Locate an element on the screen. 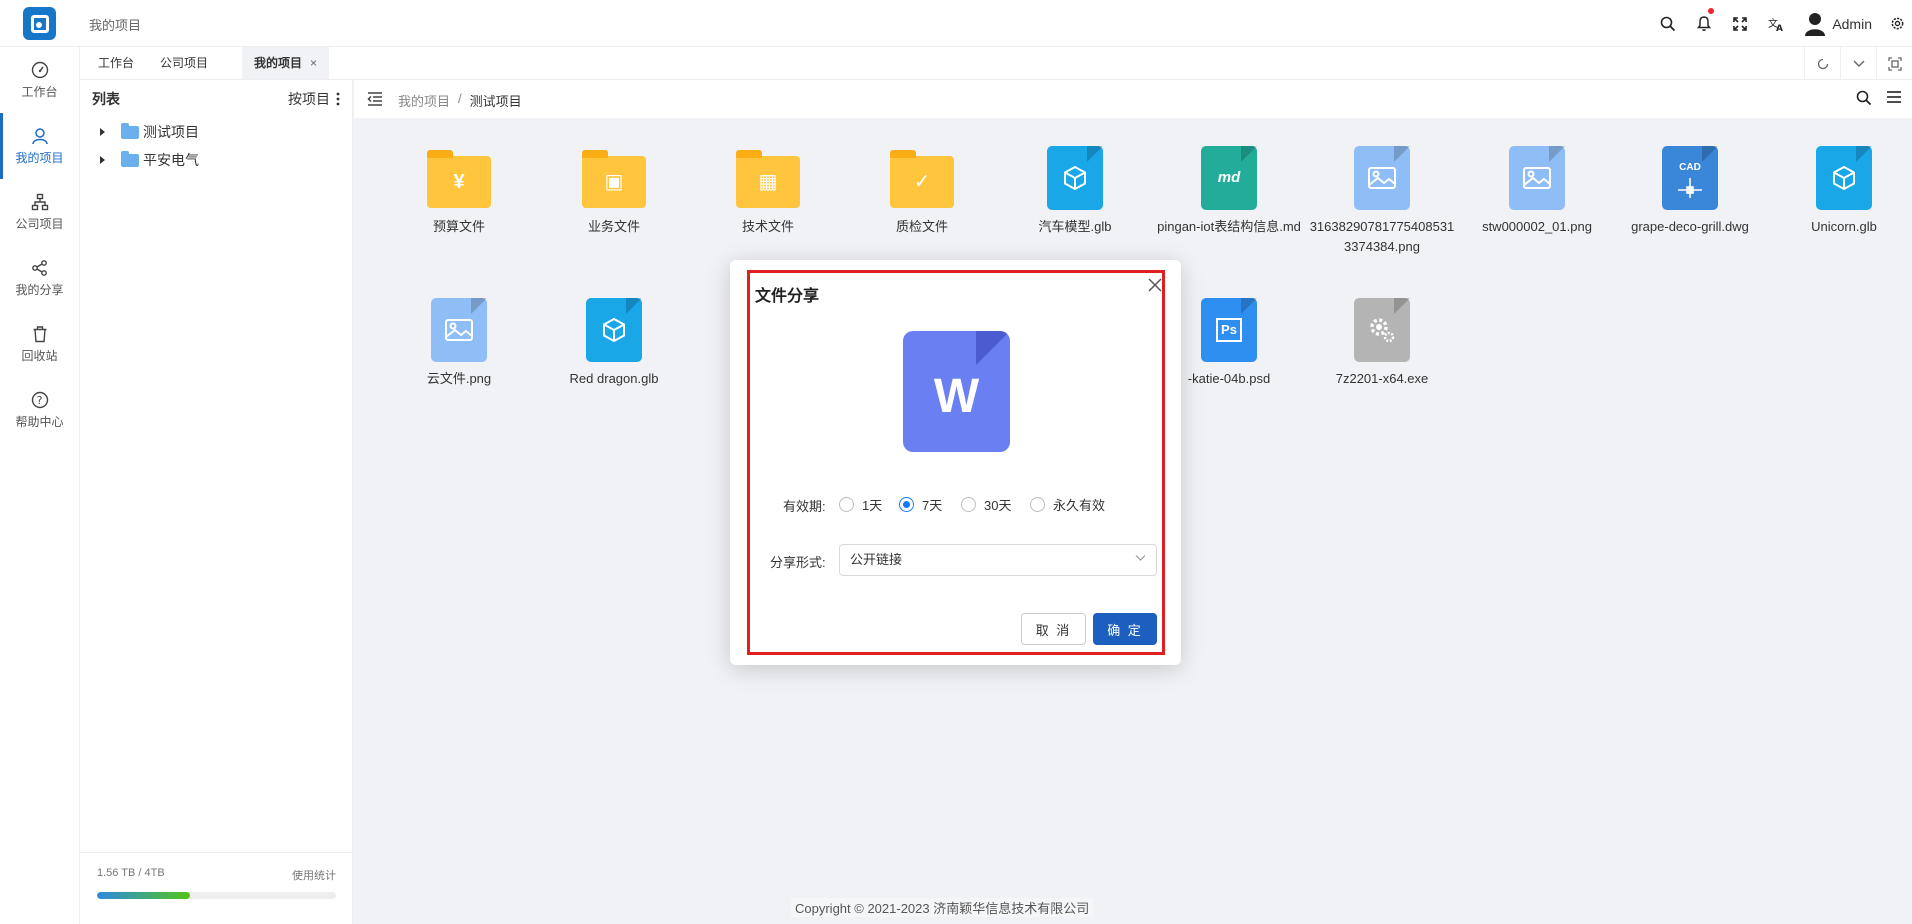 The image size is (1912, 924). folder-symbol: ▣ is located at coordinates (614, 182).